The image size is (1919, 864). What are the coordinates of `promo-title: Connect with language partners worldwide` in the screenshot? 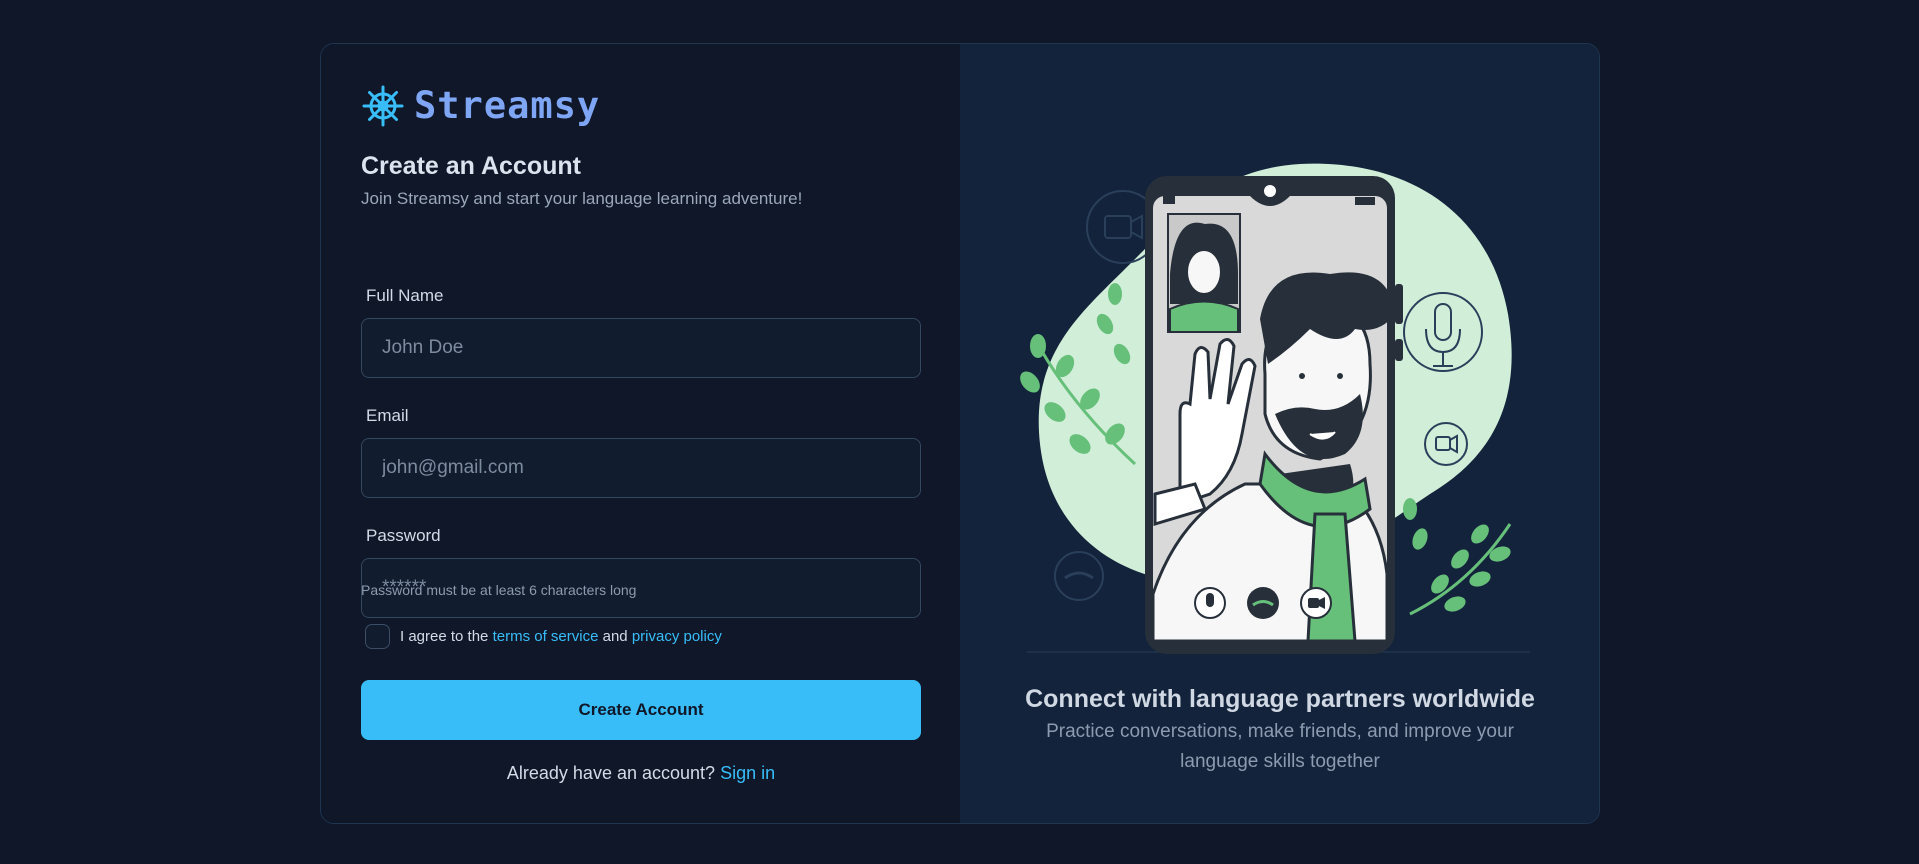 It's located at (1280, 699).